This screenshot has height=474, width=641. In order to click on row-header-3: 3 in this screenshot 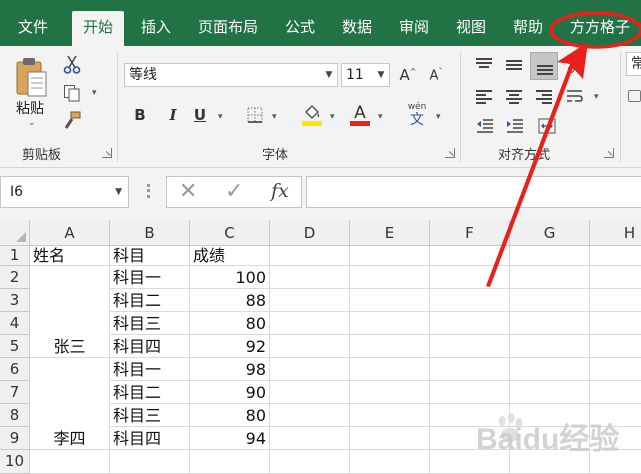, I will do `click(15, 300)`.